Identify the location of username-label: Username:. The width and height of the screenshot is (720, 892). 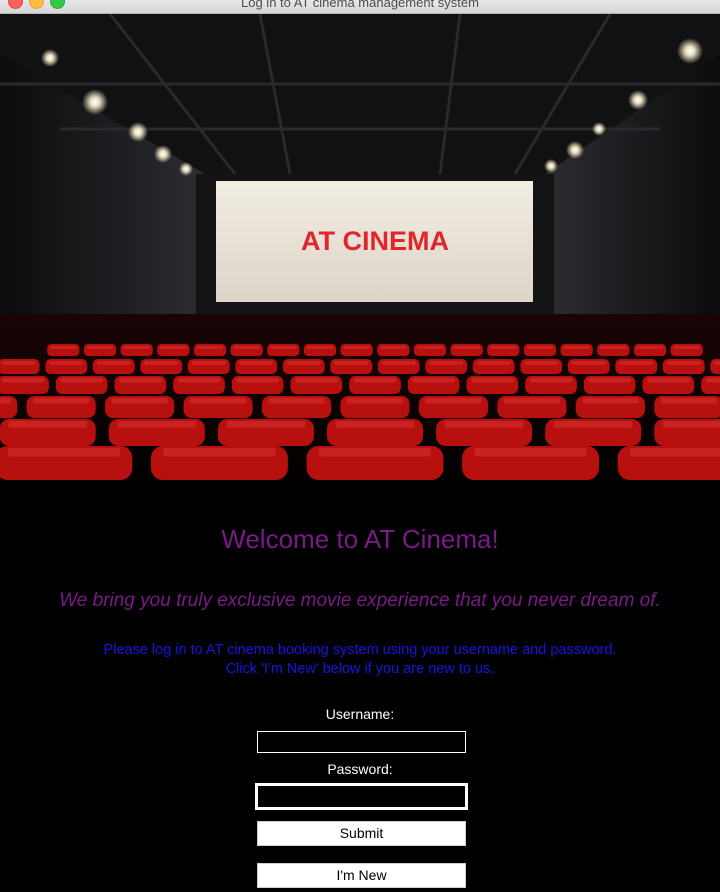
(360, 714).